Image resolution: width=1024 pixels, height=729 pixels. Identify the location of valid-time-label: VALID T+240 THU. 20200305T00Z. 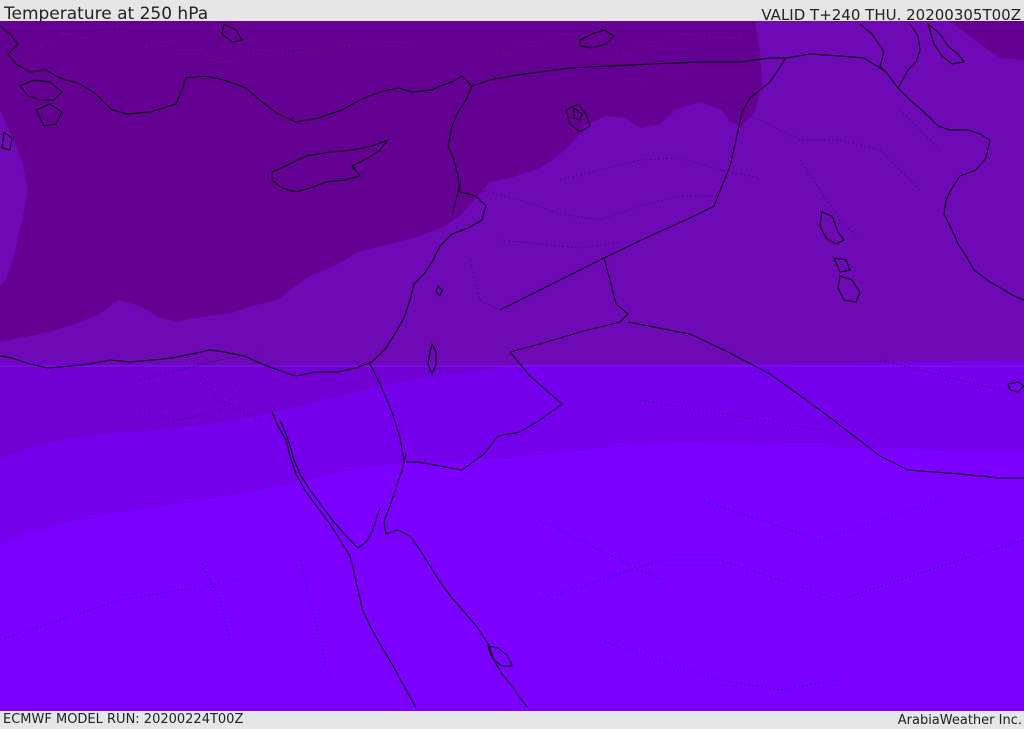
(891, 15).